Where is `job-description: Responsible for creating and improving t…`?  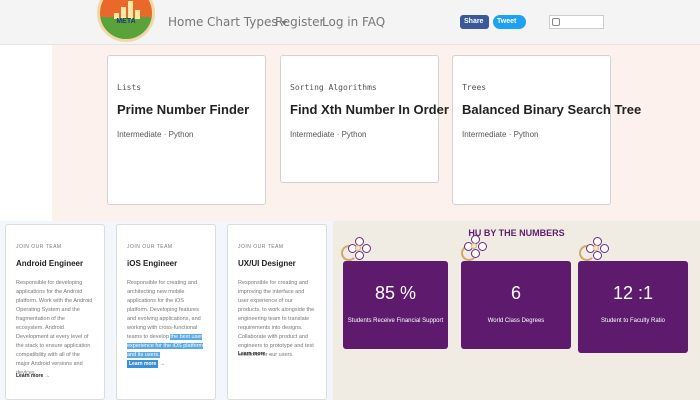
job-description: Responsible for creating and improving t… is located at coordinates (276, 319).